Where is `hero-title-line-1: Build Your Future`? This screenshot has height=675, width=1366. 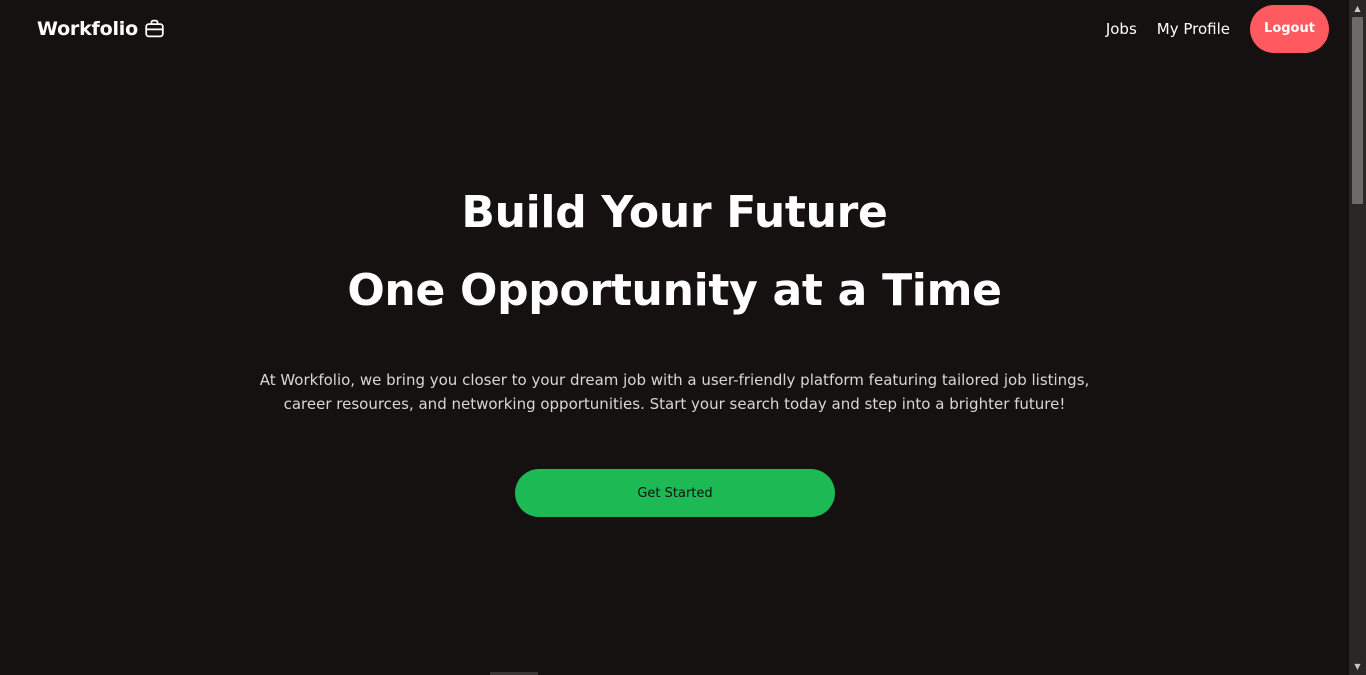
hero-title-line-1: Build Your Future is located at coordinates (674, 212).